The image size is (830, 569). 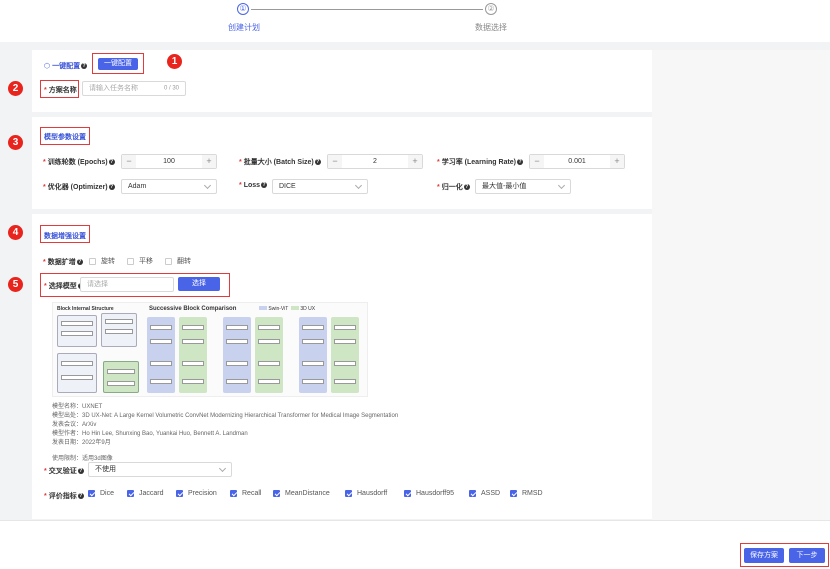 I want to click on metric-hausdorff95-checkbox: Hausdorff95, so click(x=429, y=493).